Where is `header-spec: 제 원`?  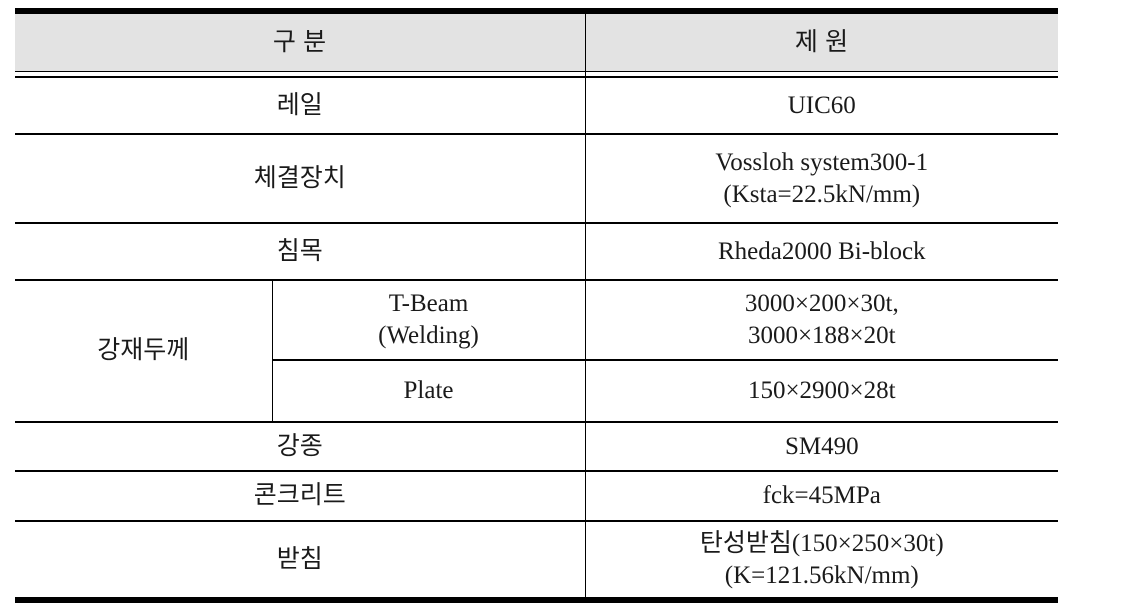
header-spec: 제 원 is located at coordinates (822, 40).